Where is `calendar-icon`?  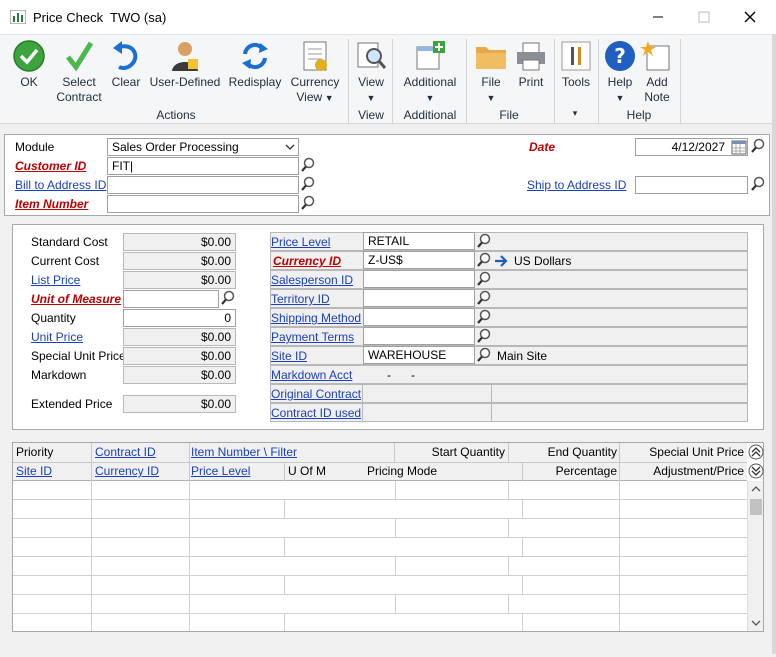
calendar-icon is located at coordinates (739, 147).